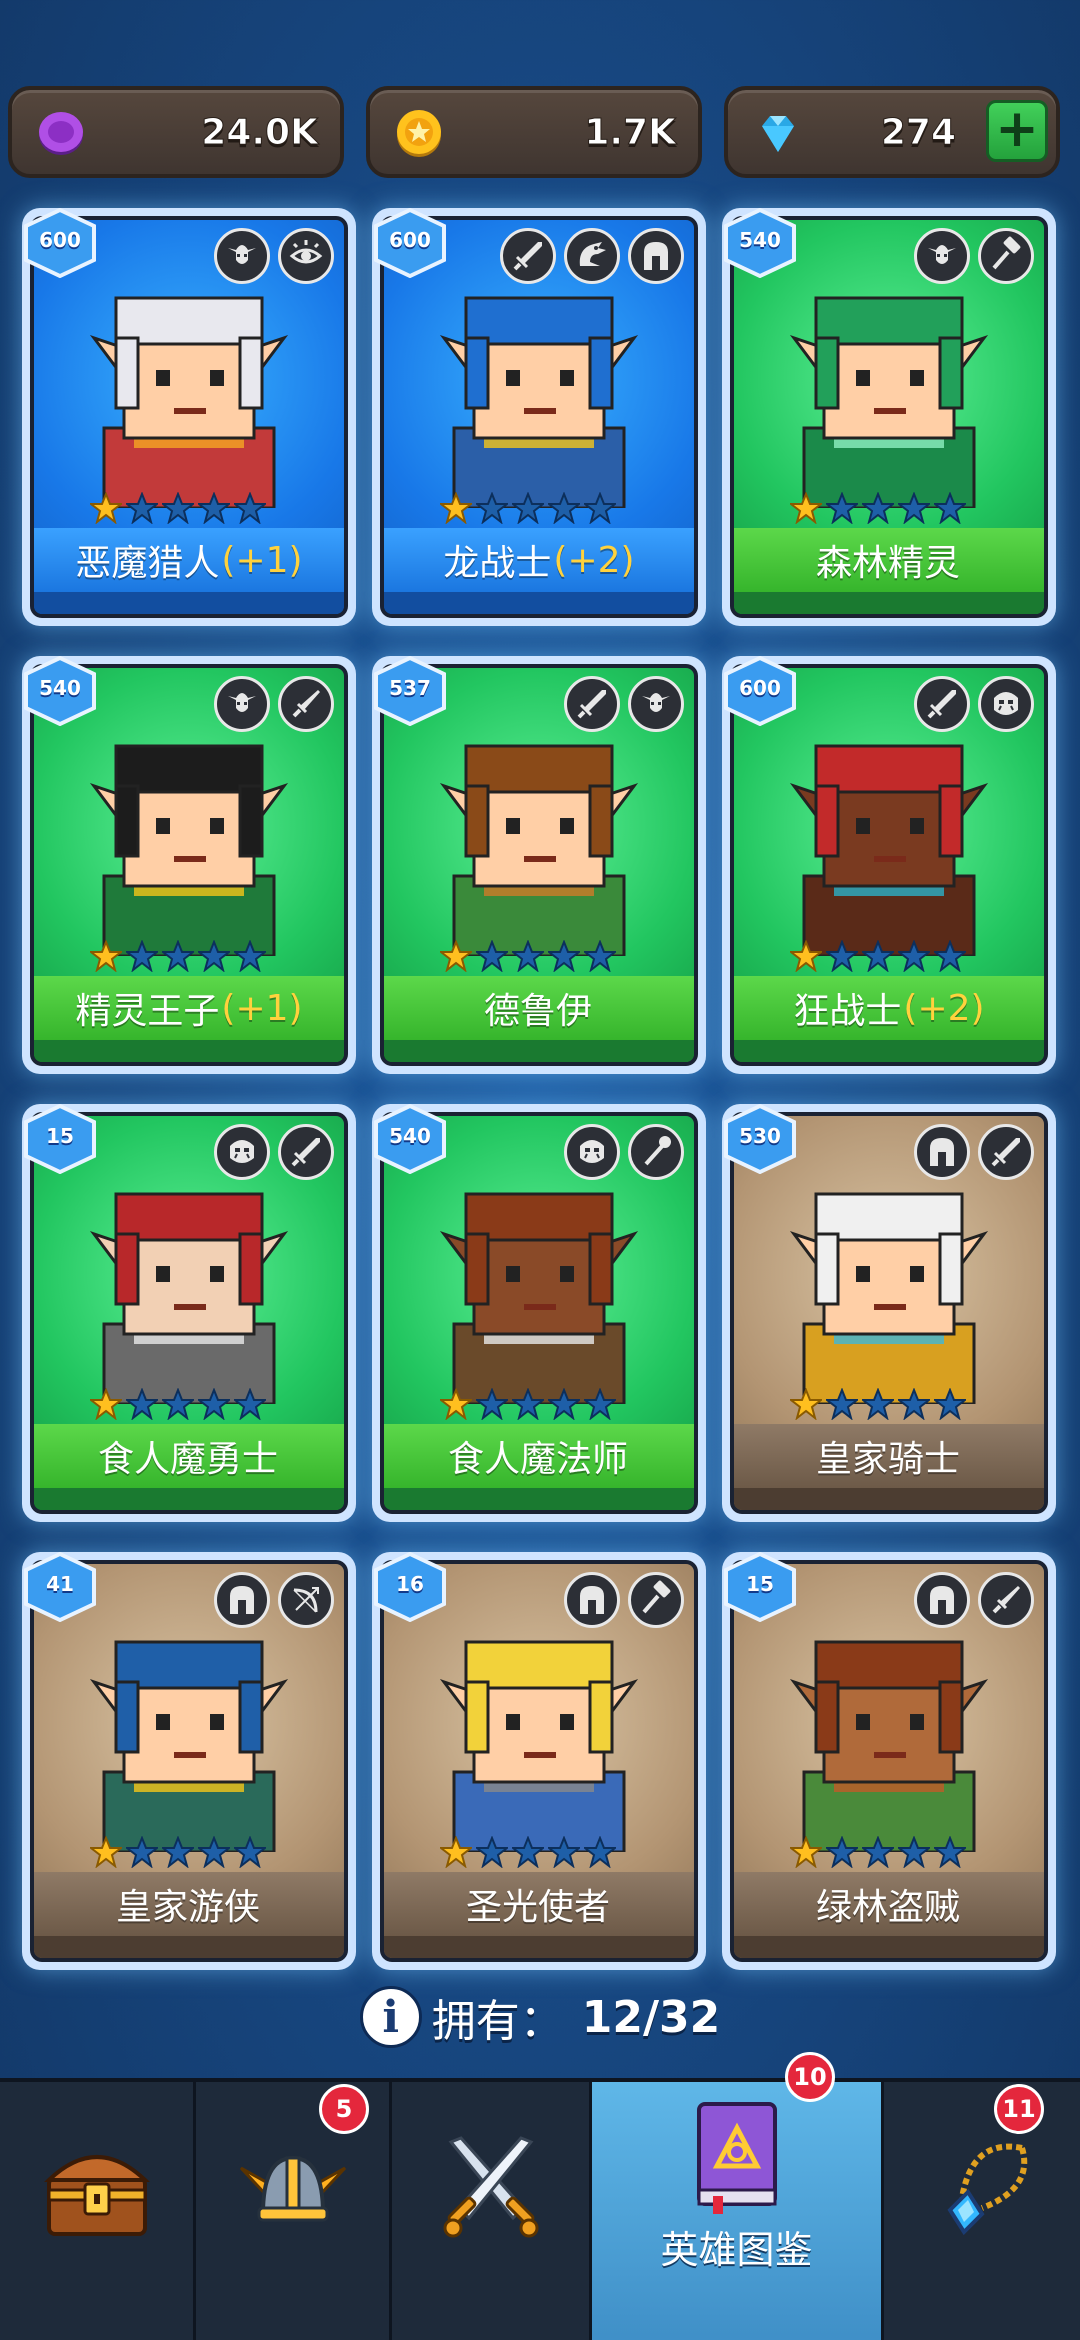 The image size is (1080, 2340). Describe the element at coordinates (736, 2158) in the screenshot. I see `book-icon` at that location.